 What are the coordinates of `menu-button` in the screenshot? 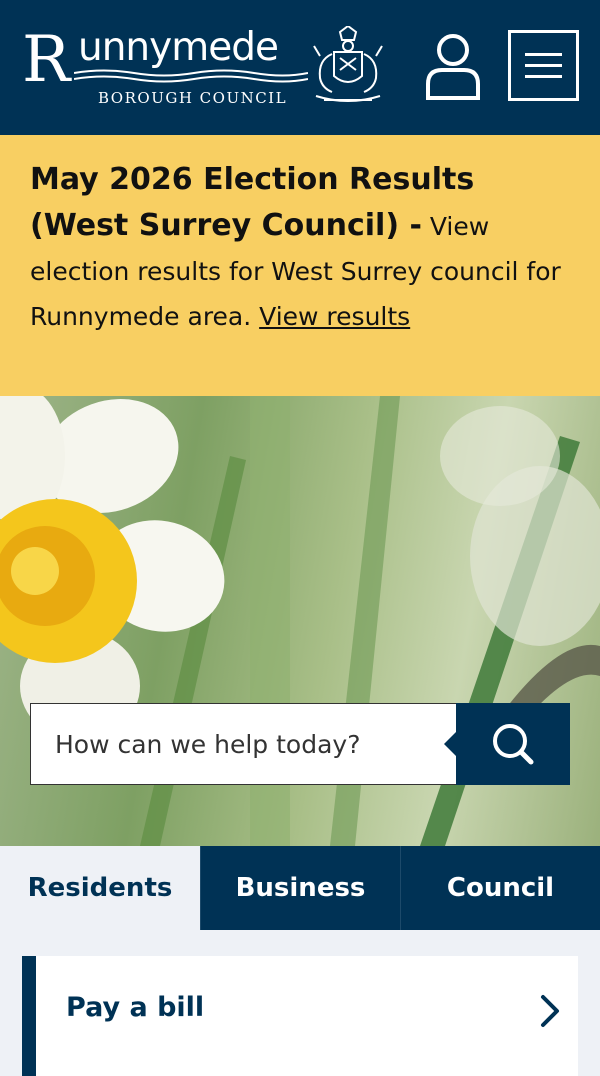 It's located at (543, 65).